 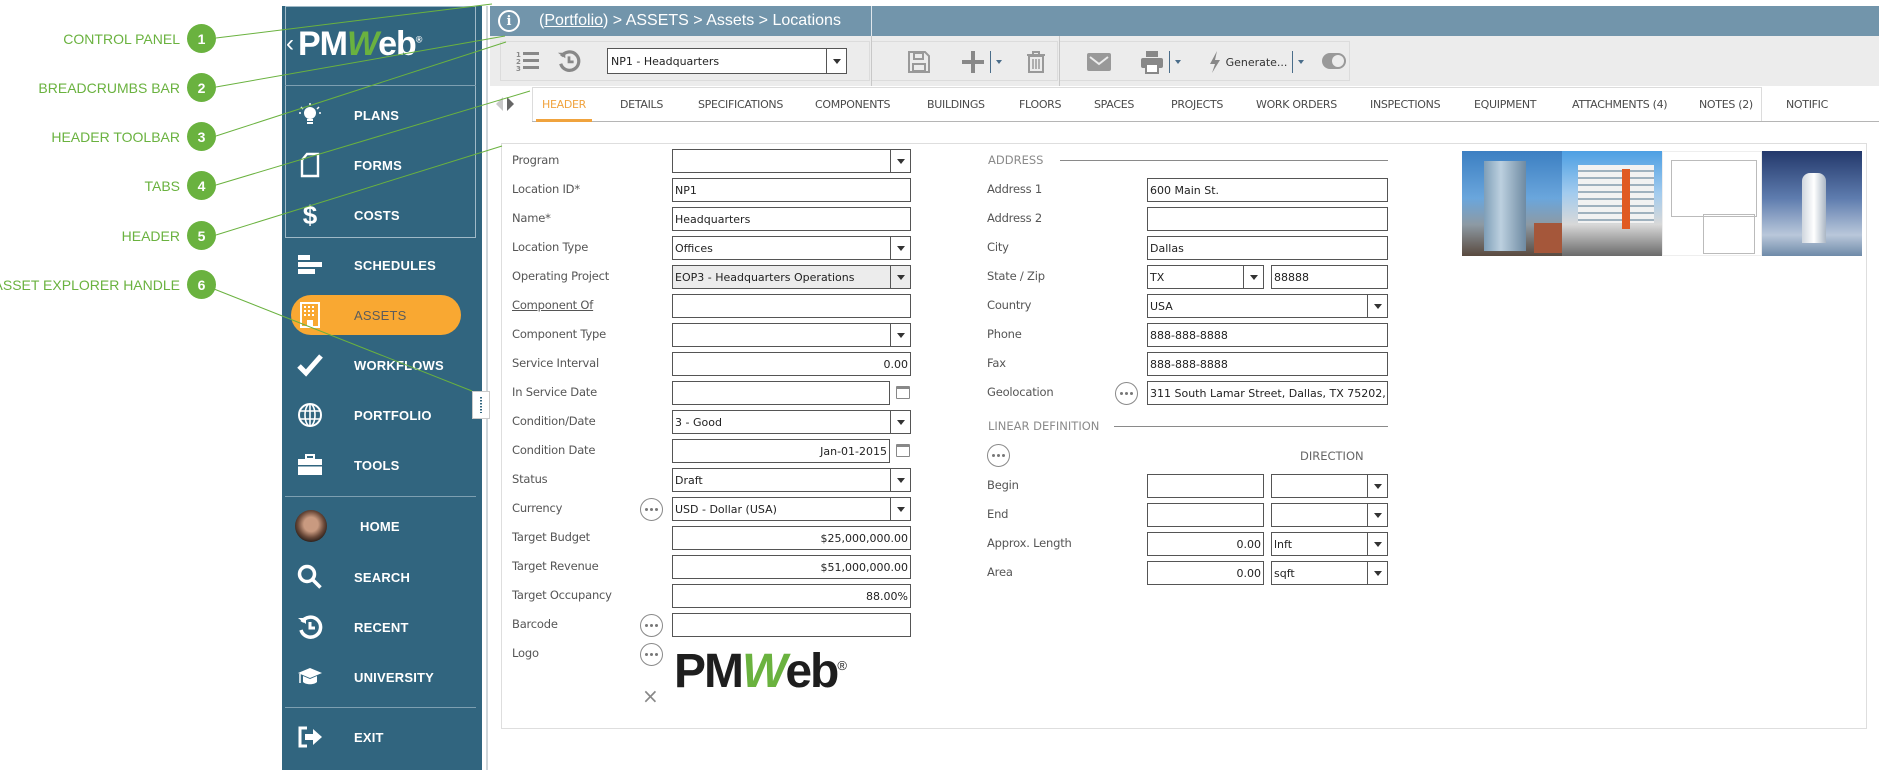 What do you see at coordinates (1267, 335) in the screenshot?
I see `phone-field: 888-888-8888` at bounding box center [1267, 335].